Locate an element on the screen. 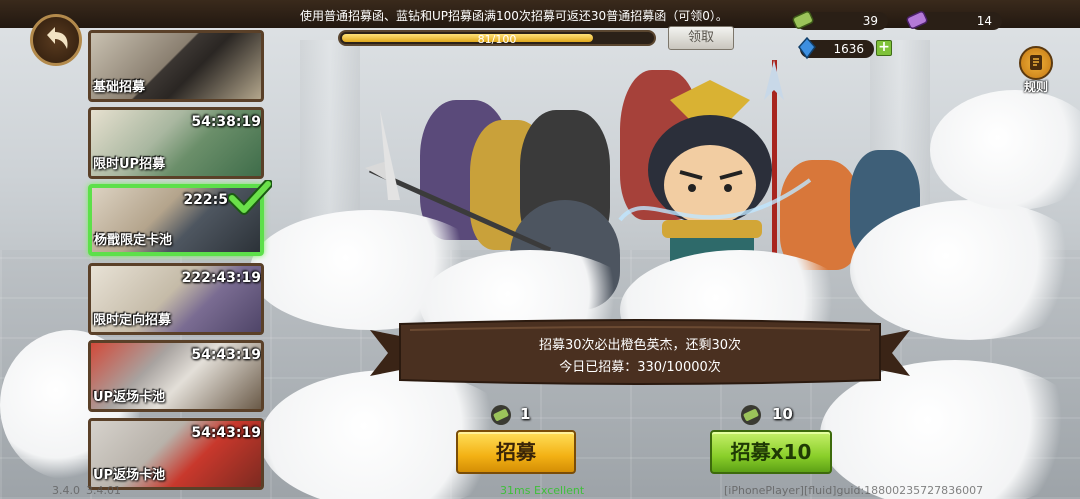  normal-scroll-count: 39 is located at coordinates (870, 21).